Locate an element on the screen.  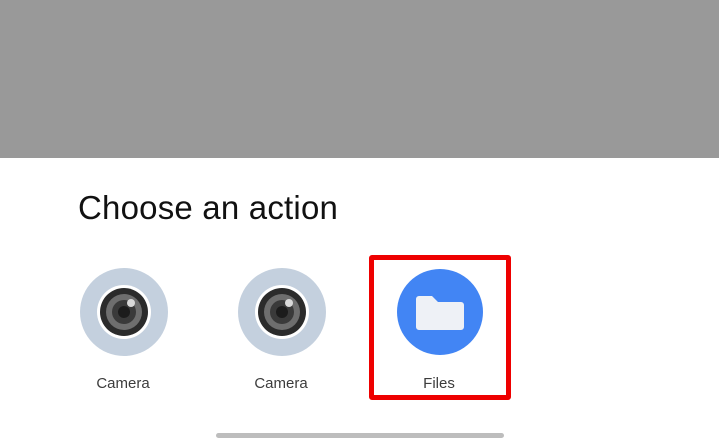
folder-icon is located at coordinates (440, 312).